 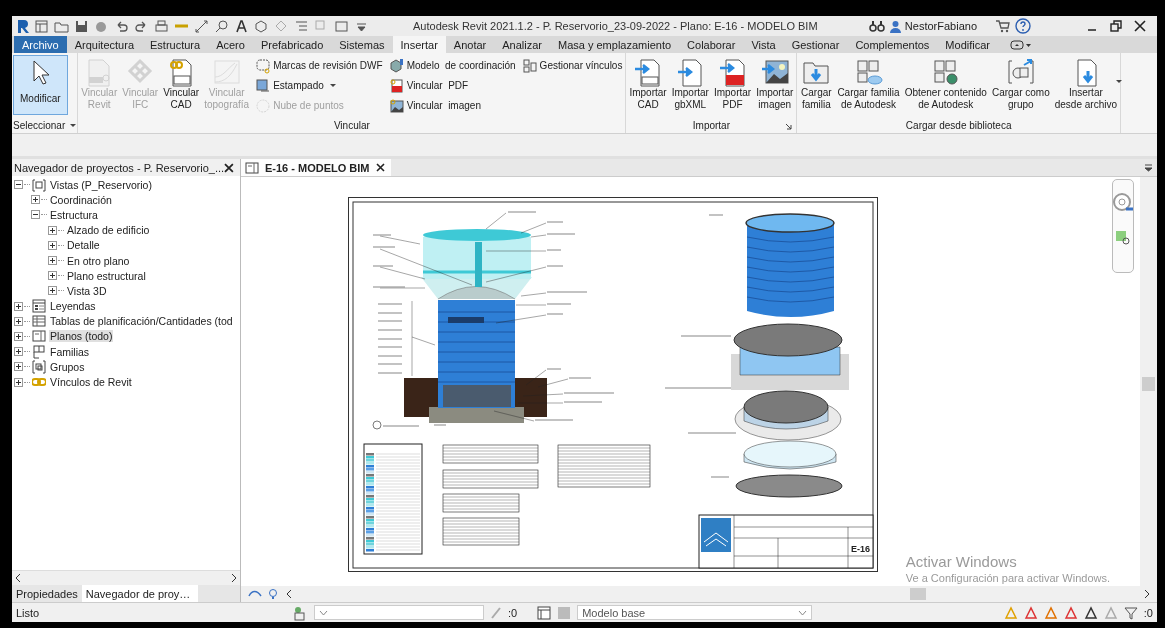 I want to click on design-option-dropdown: Modelo base, so click(x=695, y=612).